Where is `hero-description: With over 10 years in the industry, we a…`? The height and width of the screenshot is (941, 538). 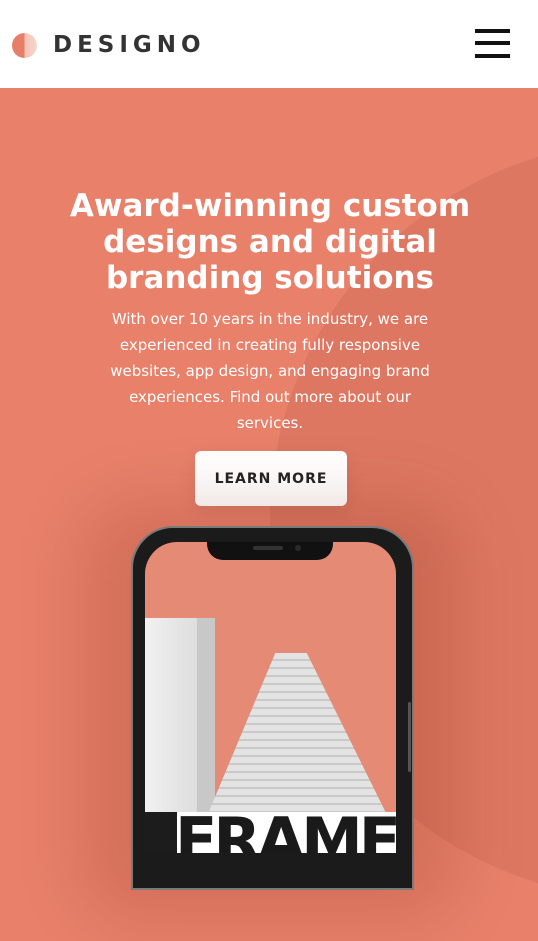
hero-description: With over 10 years in the industry, we a… is located at coordinates (270, 371).